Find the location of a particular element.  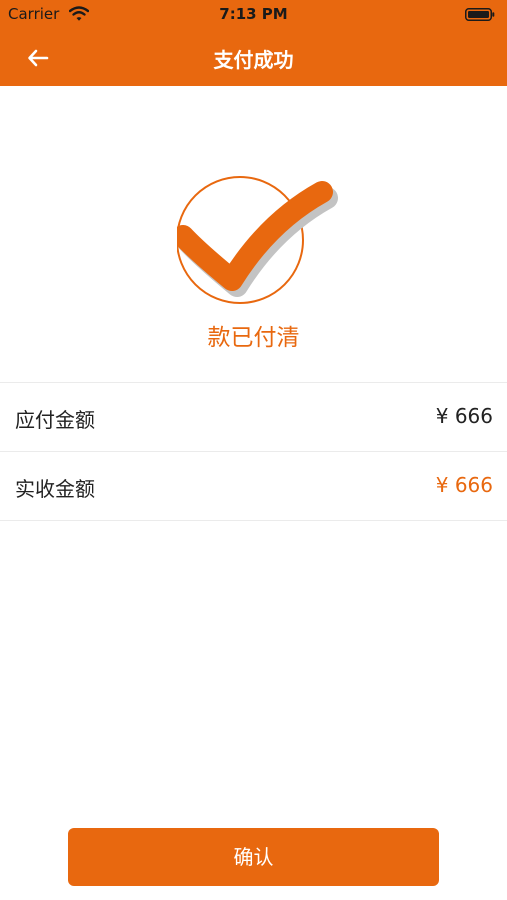

amount-received-row: 实收金额 ¥ 666 is located at coordinates (253, 486).